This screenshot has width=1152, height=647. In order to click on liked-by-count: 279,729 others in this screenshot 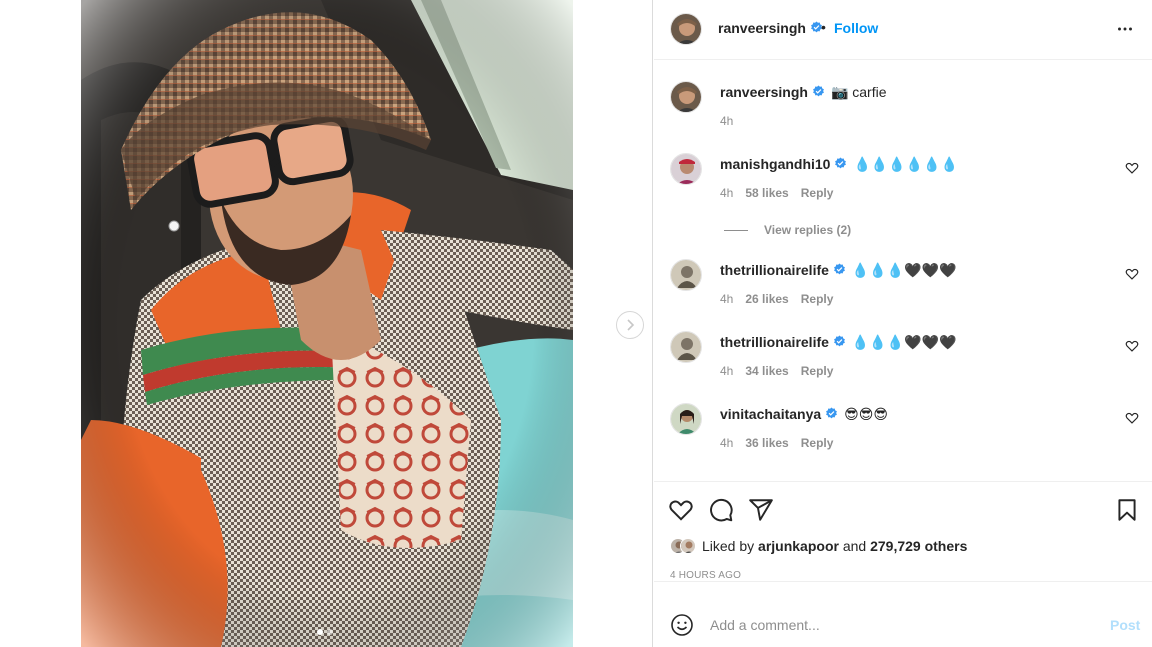, I will do `click(918, 546)`.